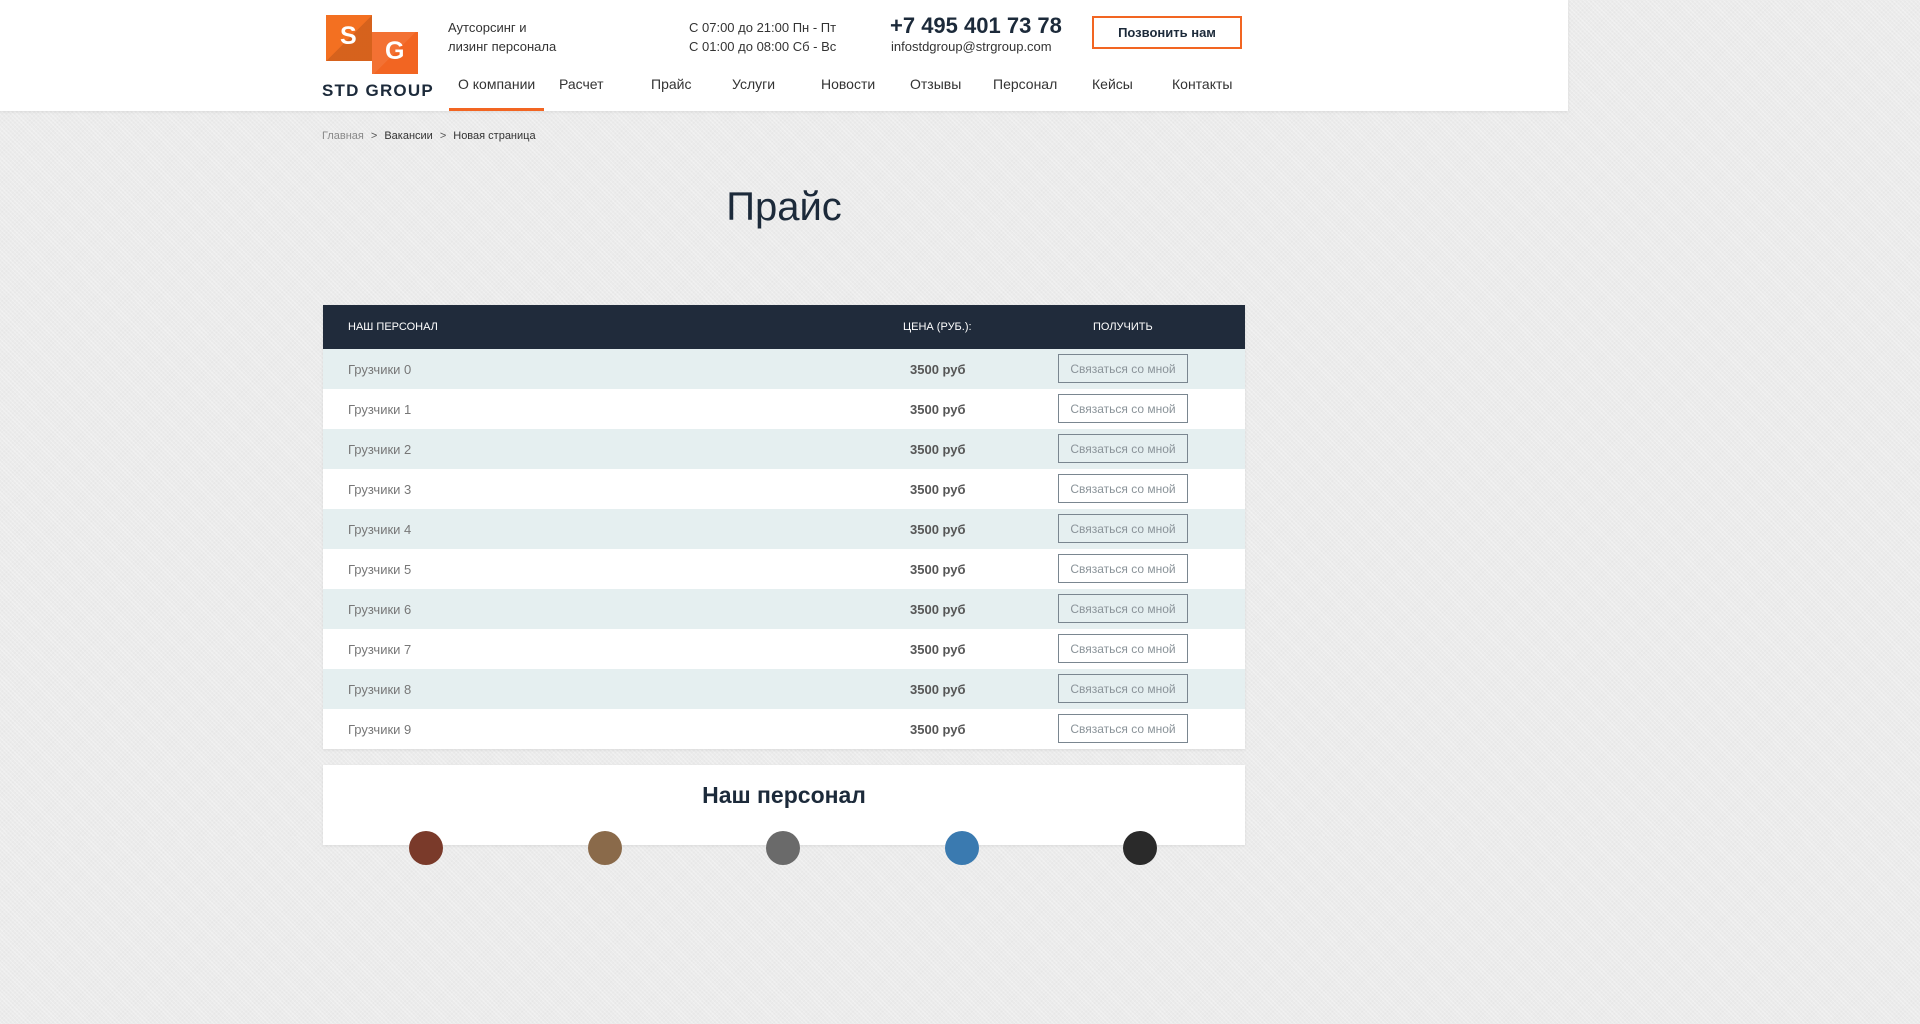  I want to click on row-name: Грузчики 4, so click(380, 529).